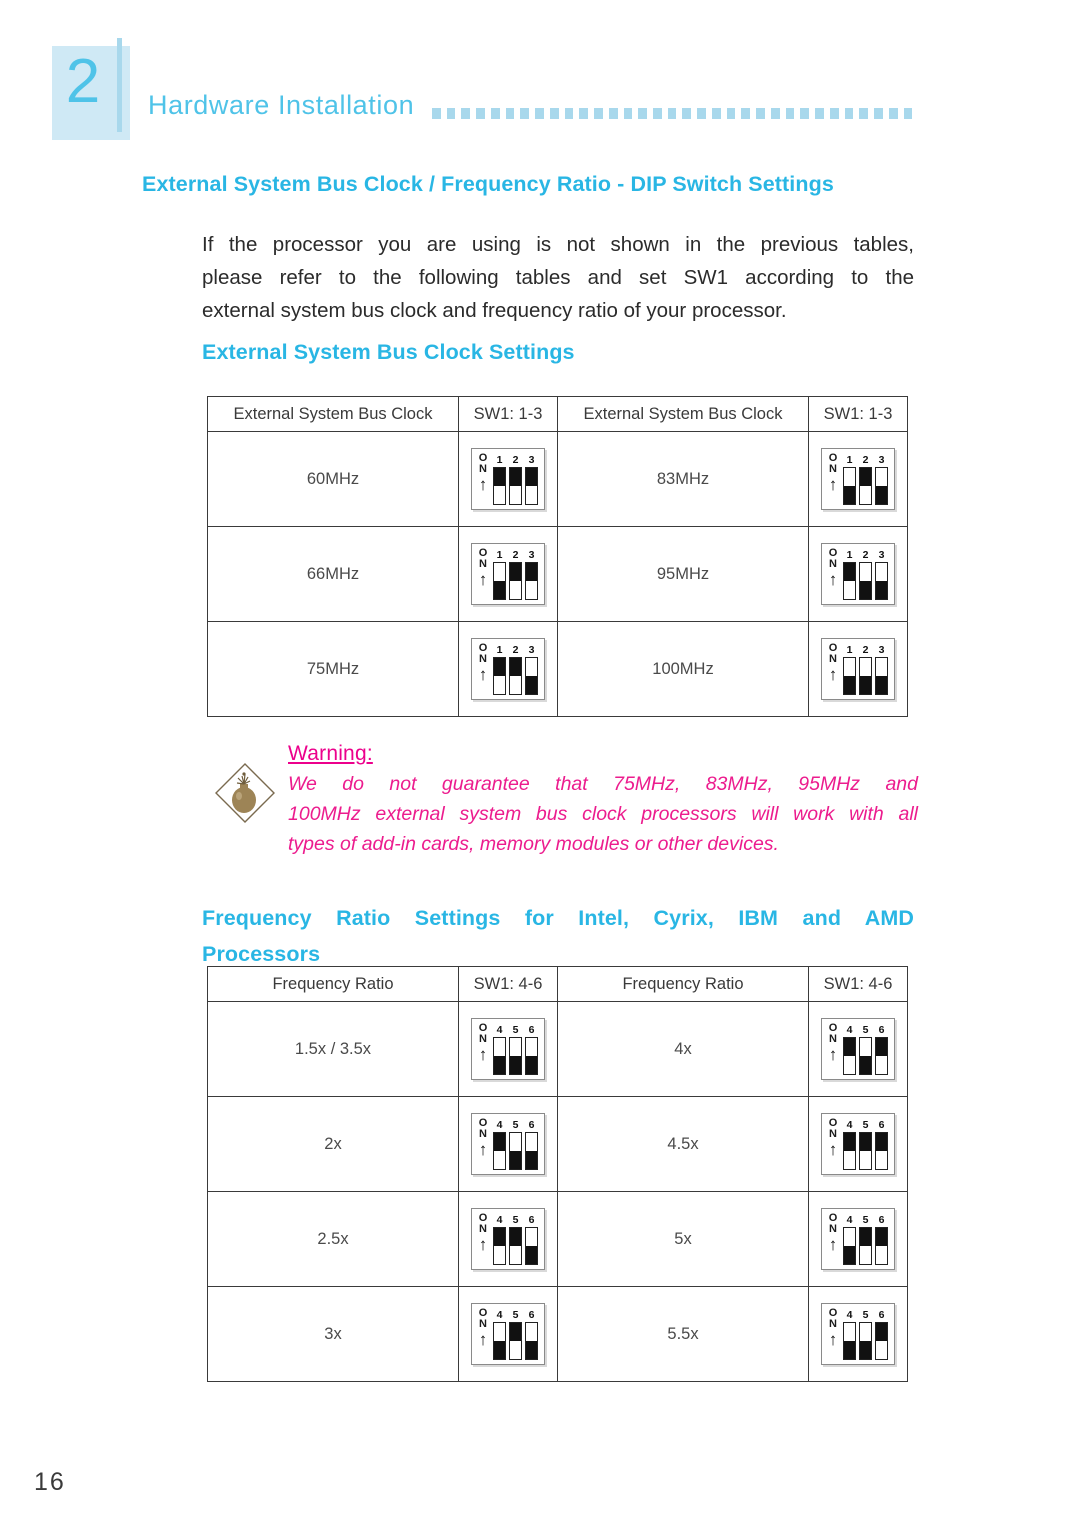 This screenshot has width=1080, height=1533. What do you see at coordinates (333, 414) in the screenshot?
I see `col-header-bus-clock-left: External System Bus Clock` at bounding box center [333, 414].